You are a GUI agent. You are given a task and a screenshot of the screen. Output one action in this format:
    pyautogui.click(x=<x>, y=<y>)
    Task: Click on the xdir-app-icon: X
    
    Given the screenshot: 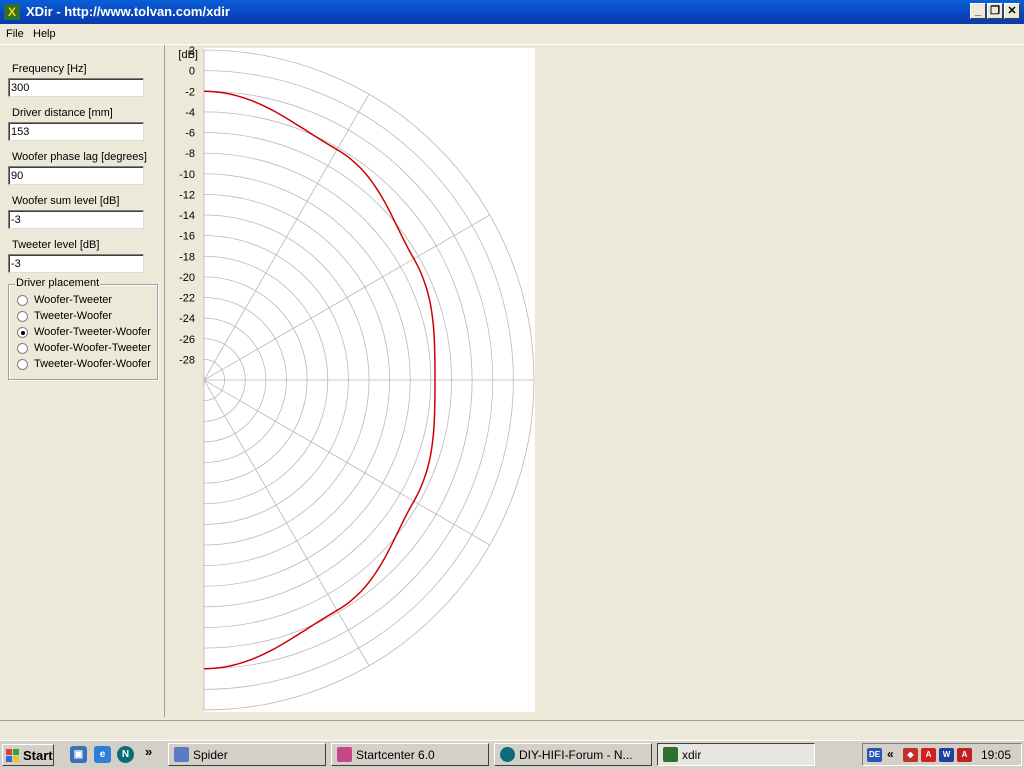 What is the action you would take?
    pyautogui.click(x=12, y=12)
    